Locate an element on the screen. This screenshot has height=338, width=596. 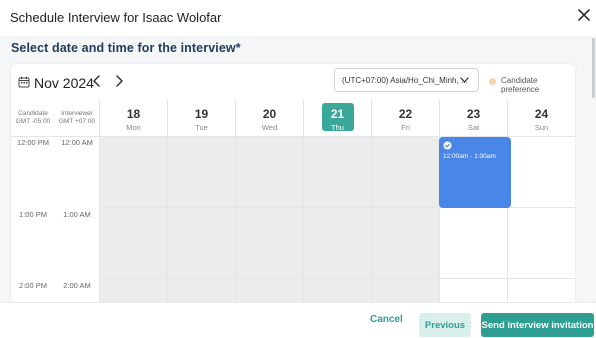
check-circle-icon is located at coordinates (447, 145).